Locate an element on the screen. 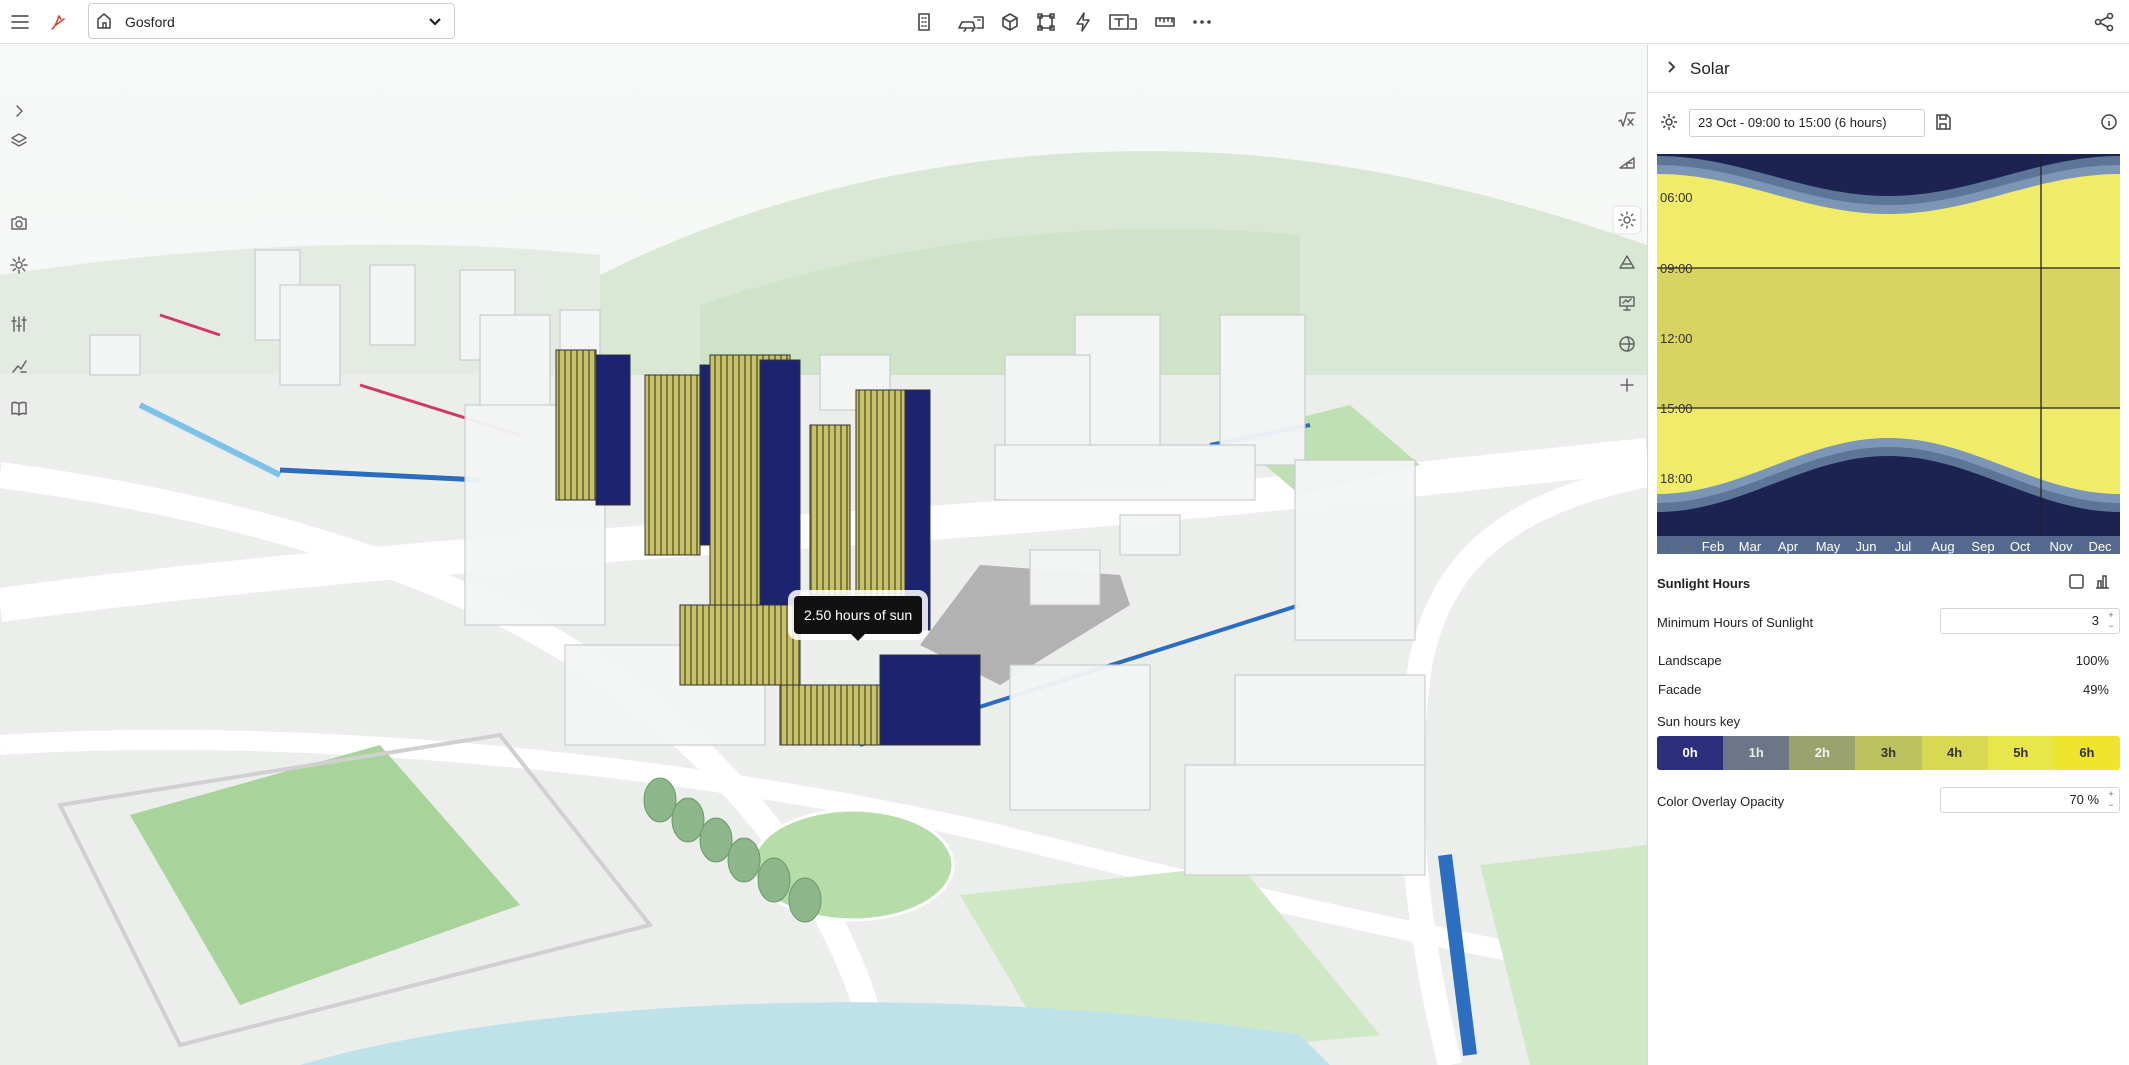 The width and height of the screenshot is (2129, 1065). x-tick-label: Nov is located at coordinates (2061, 546).